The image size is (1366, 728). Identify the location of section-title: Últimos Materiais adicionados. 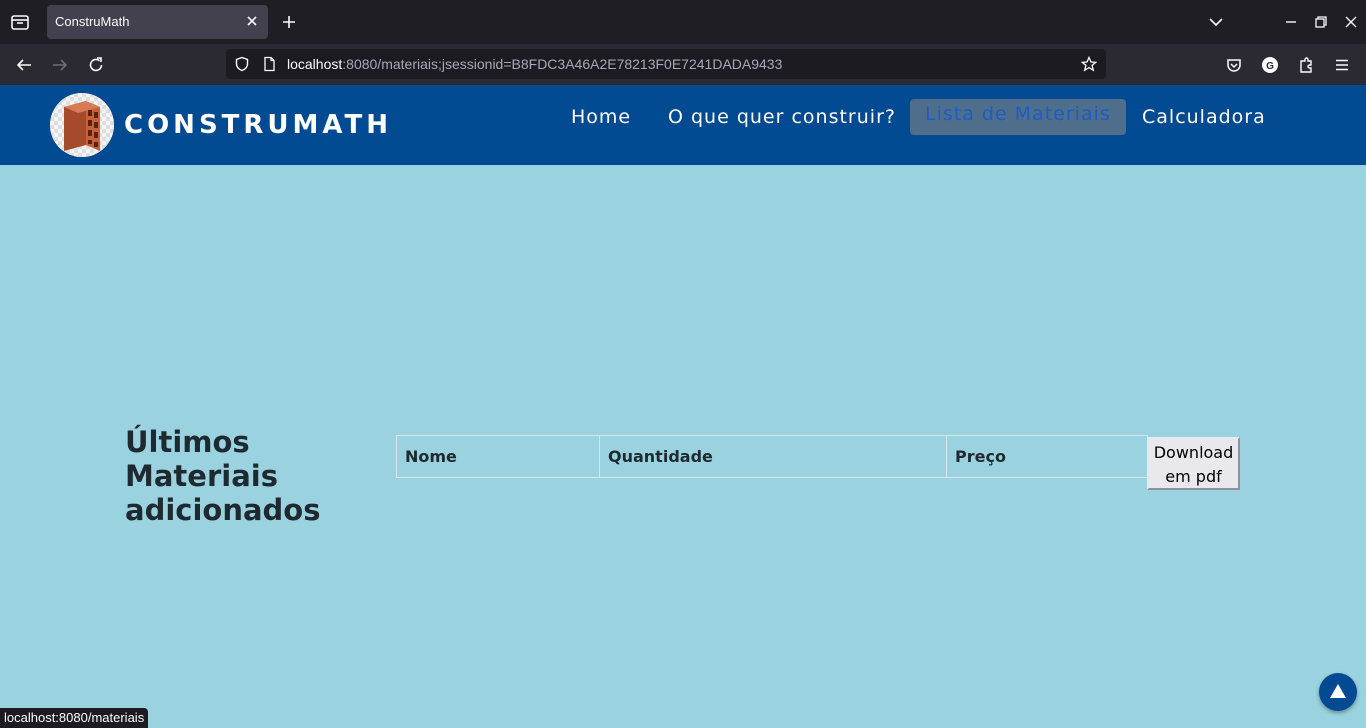
(223, 476).